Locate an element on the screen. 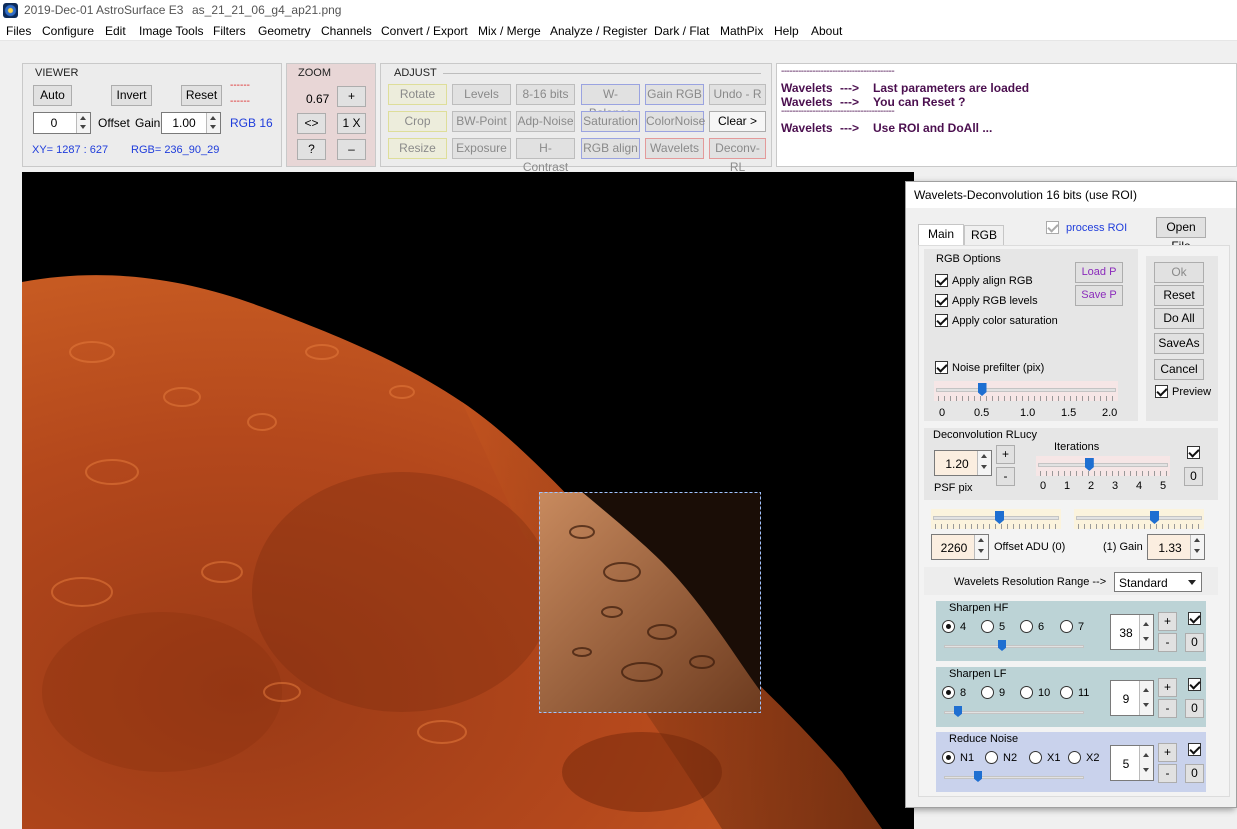 This screenshot has width=1237, height=829. reduce-noise-radio-x1 is located at coordinates (1035, 757).